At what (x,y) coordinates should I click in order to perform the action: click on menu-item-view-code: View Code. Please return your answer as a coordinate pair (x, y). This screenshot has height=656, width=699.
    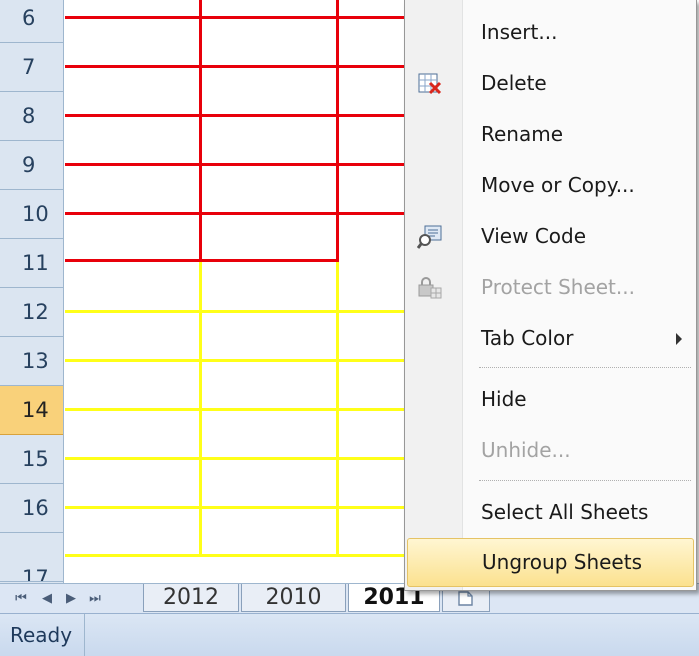
    Looking at the image, I should click on (550, 236).